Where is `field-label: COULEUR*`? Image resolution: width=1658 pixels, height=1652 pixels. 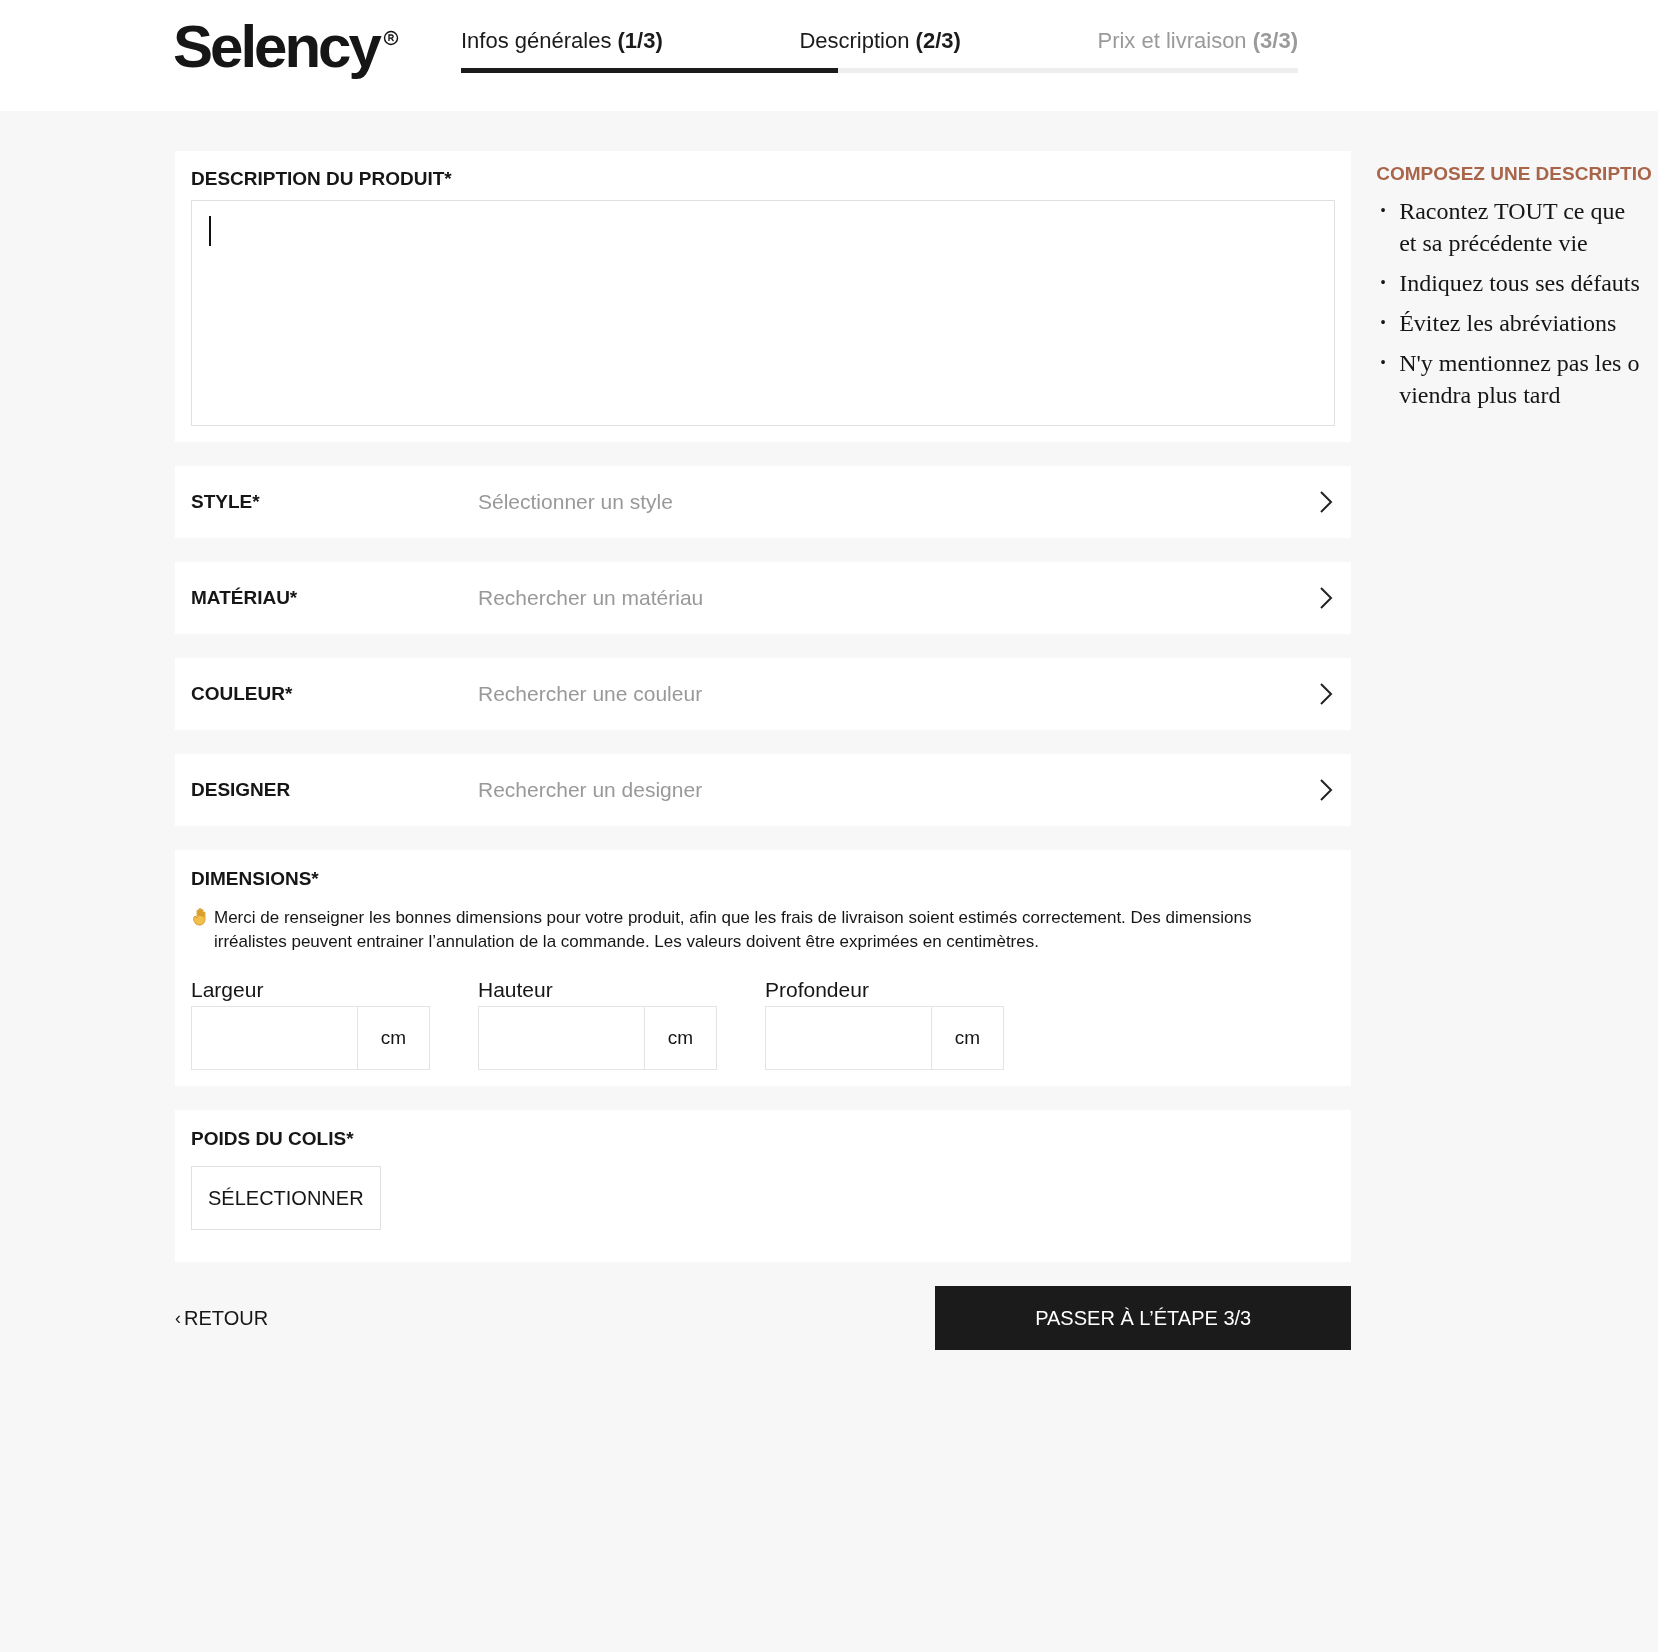 field-label: COULEUR* is located at coordinates (242, 694).